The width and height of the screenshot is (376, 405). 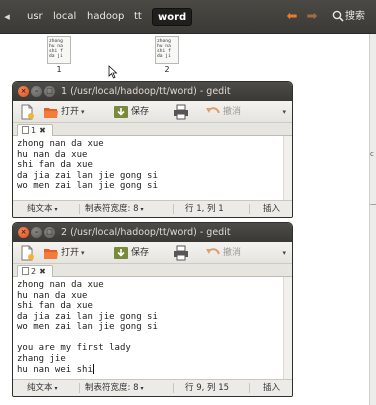 I want to click on file-2: zhong hu na shi f da ji 2, so click(x=167, y=55).